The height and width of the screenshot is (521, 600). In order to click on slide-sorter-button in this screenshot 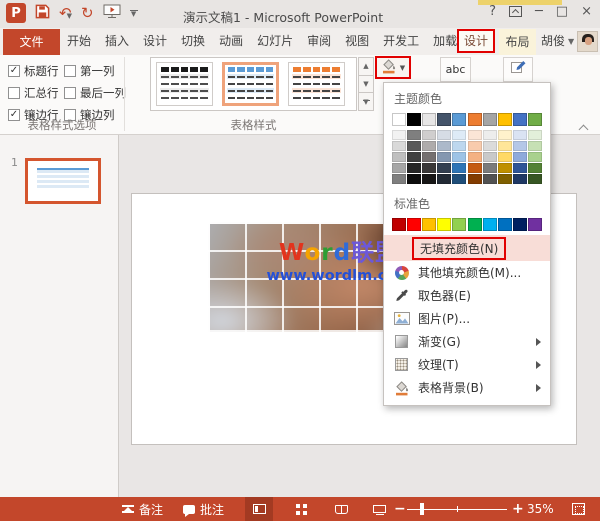, I will do `click(301, 509)`.